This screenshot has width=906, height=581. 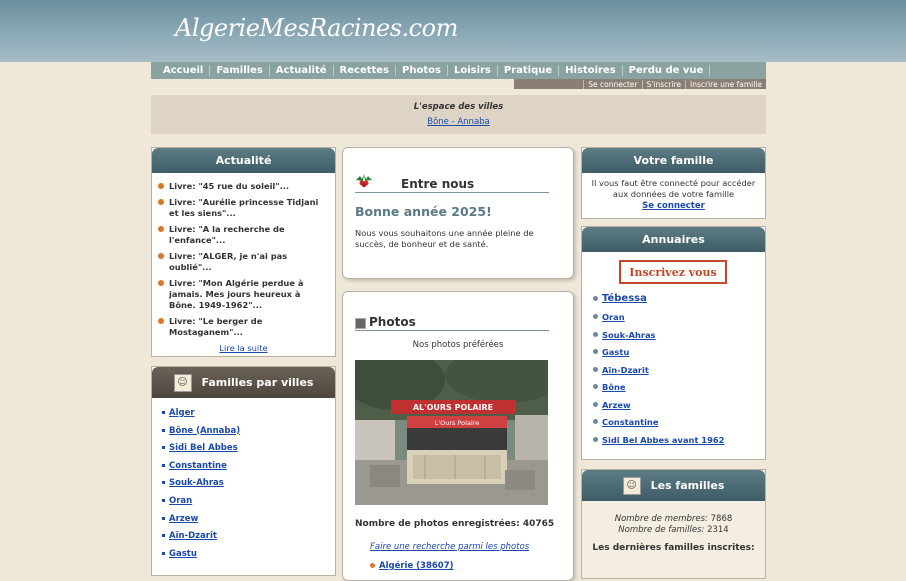 What do you see at coordinates (679, 374) in the screenshot?
I see `directory-item-ain-dzarit: Aïn-Dzarit` at bounding box center [679, 374].